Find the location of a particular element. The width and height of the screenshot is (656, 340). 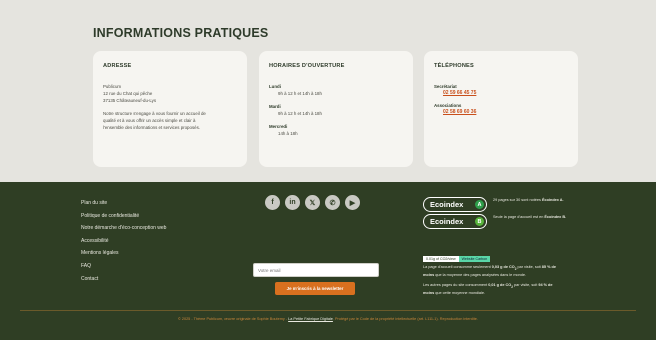

carbon-label: Website Carbon is located at coordinates (474, 259).